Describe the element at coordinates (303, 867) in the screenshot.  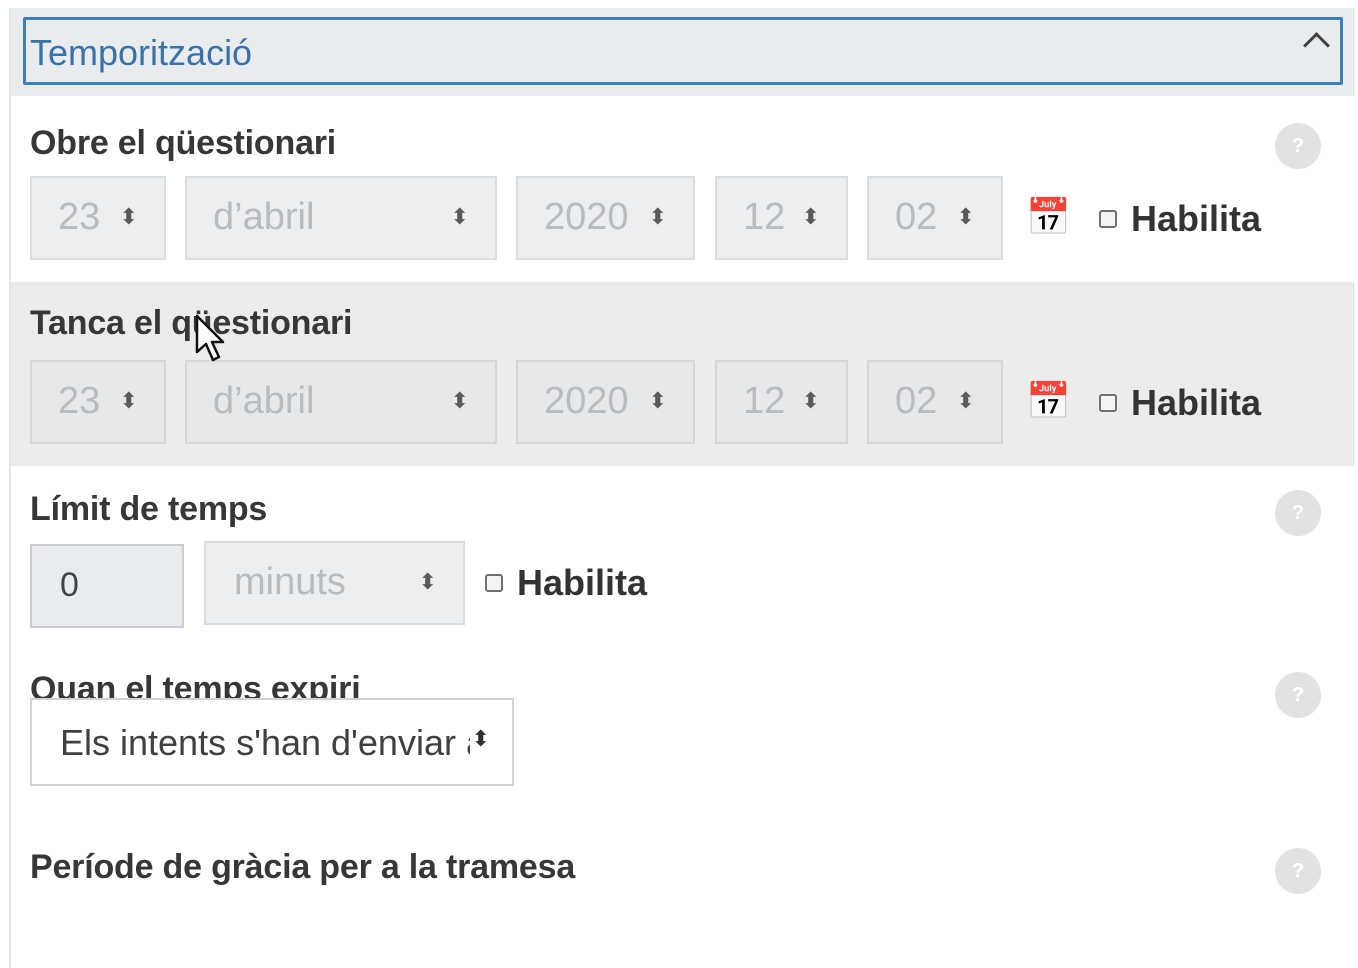
I see `grace-period-label: Període de gràcia per a la tramesa` at that location.